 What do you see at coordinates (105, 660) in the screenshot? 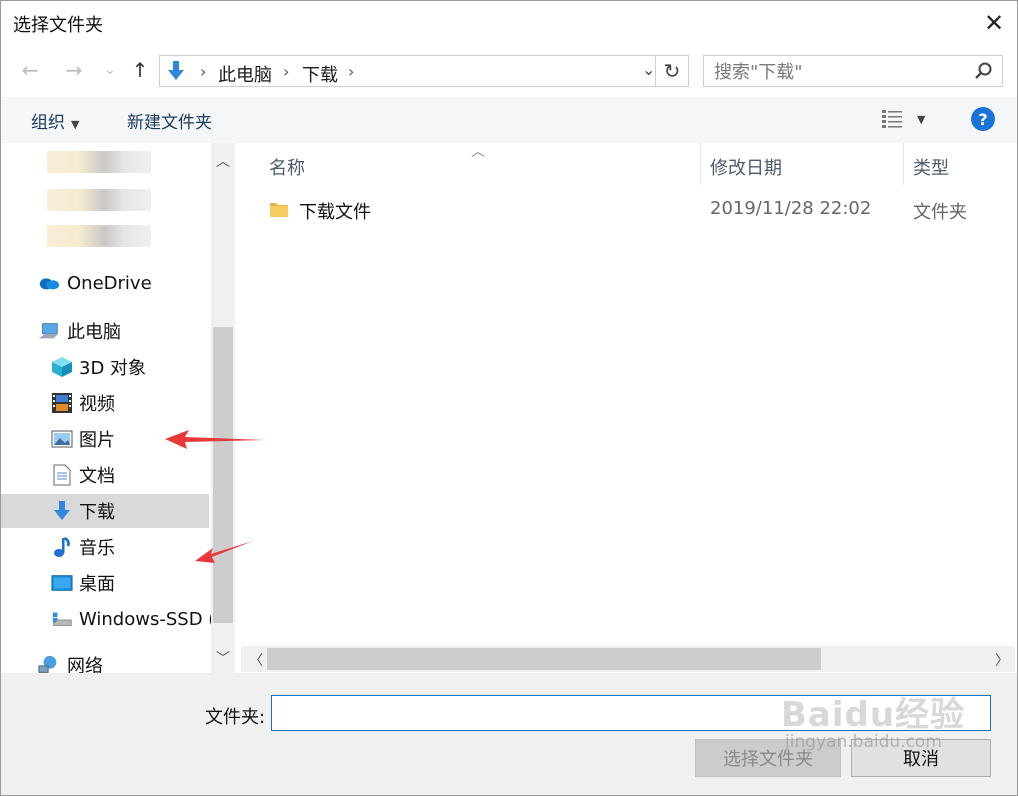
I see `sidebar-item-network: 网络` at bounding box center [105, 660].